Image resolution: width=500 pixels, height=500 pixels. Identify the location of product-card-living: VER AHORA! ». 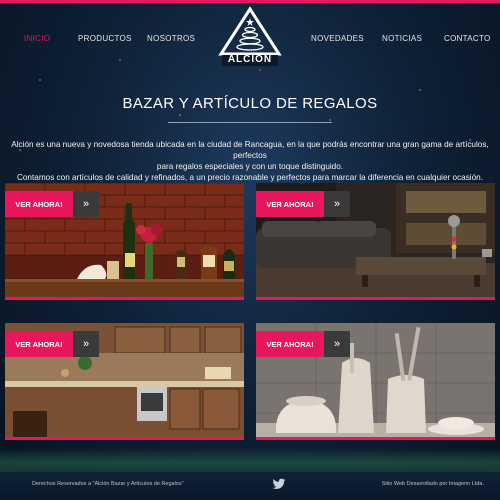
(375, 241).